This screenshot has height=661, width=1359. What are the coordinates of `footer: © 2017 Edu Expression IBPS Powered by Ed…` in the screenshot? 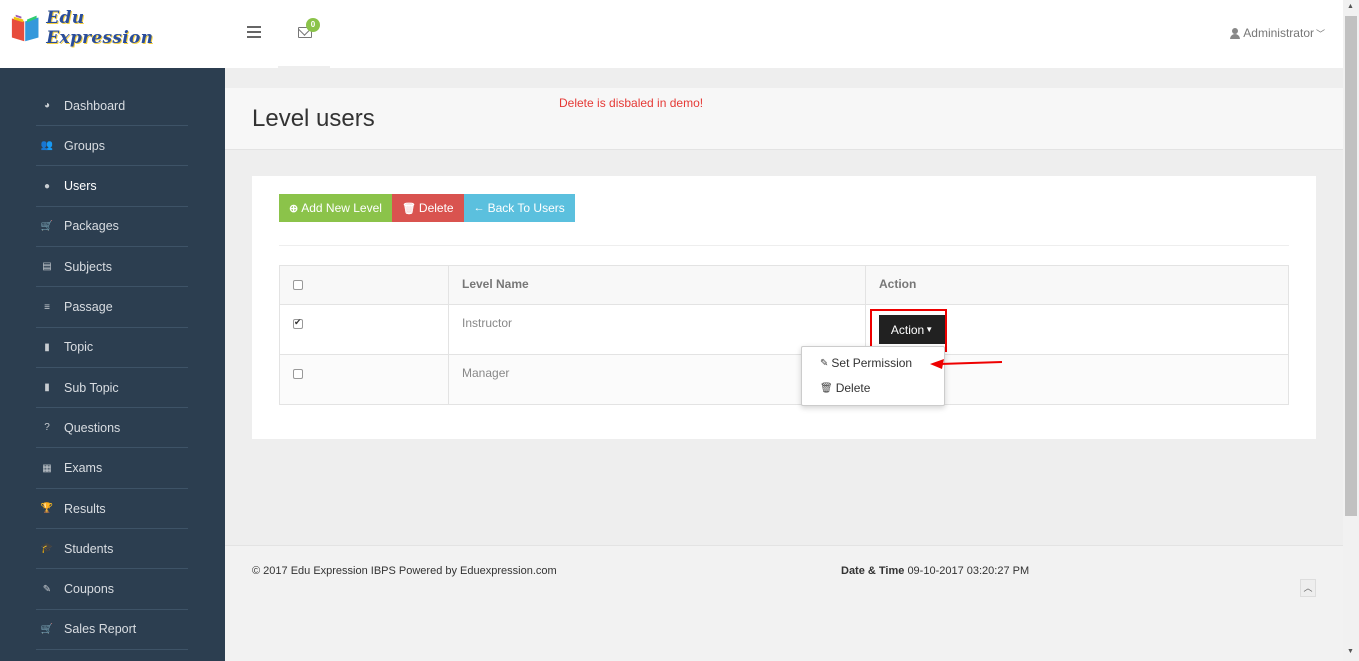 It's located at (784, 603).